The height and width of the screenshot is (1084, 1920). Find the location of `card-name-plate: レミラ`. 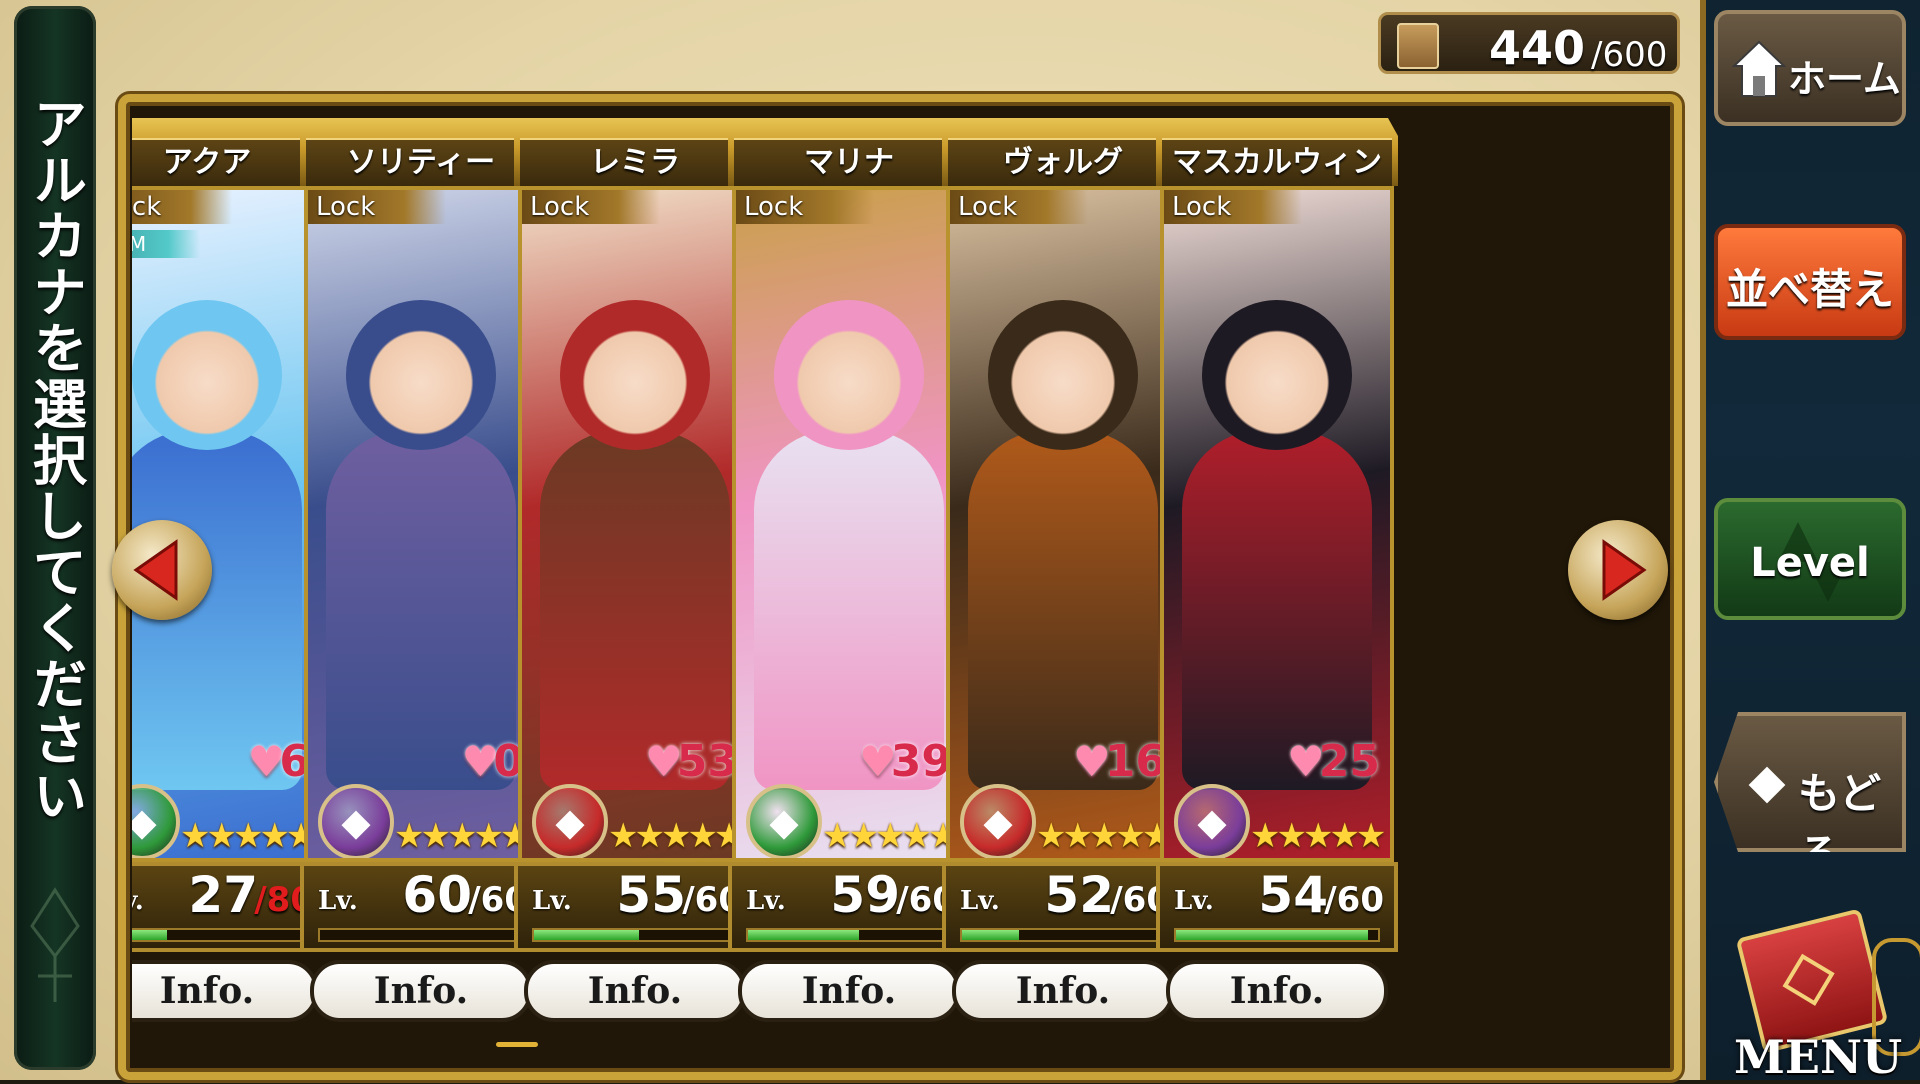

card-name-plate: レミラ is located at coordinates (635, 152).